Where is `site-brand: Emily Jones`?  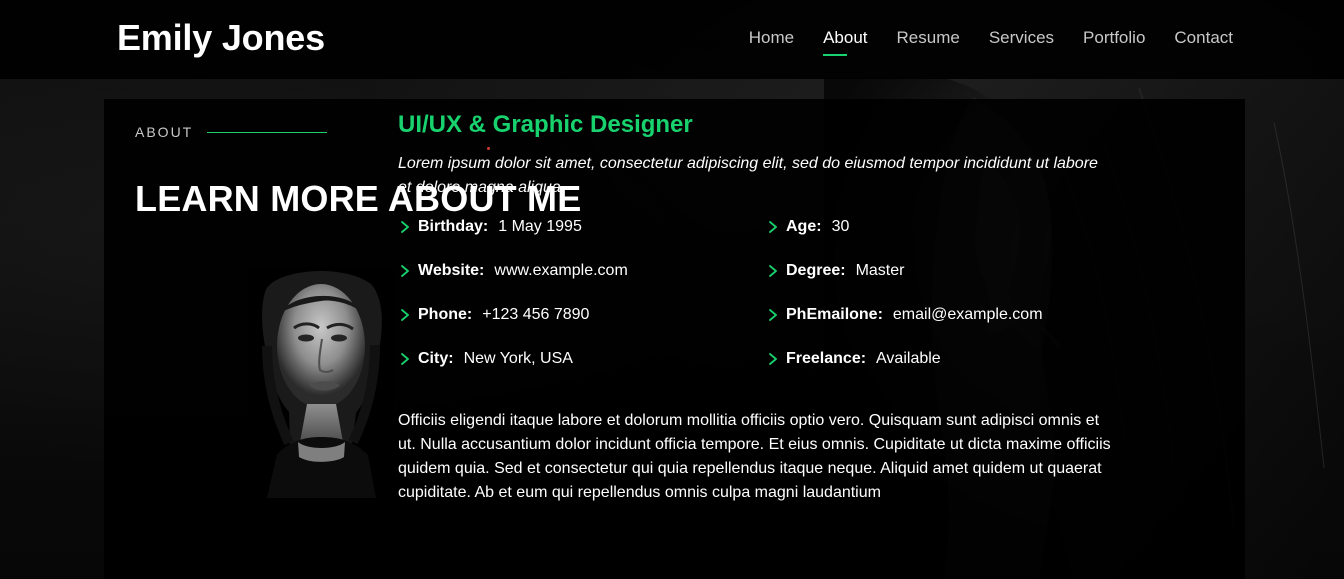 site-brand: Emily Jones is located at coordinates (221, 38).